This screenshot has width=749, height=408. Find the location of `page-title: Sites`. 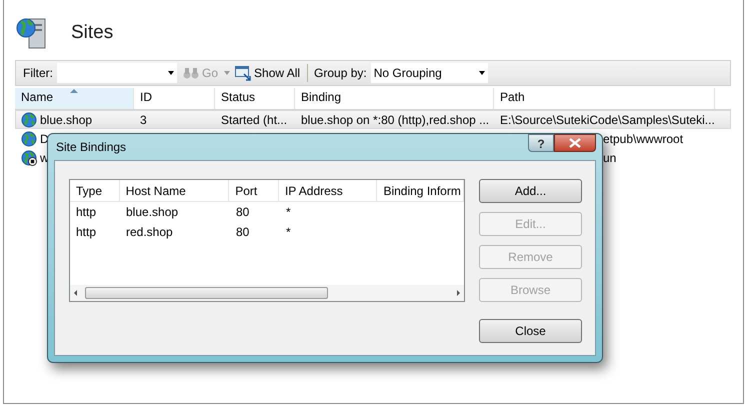

page-title: Sites is located at coordinates (92, 32).